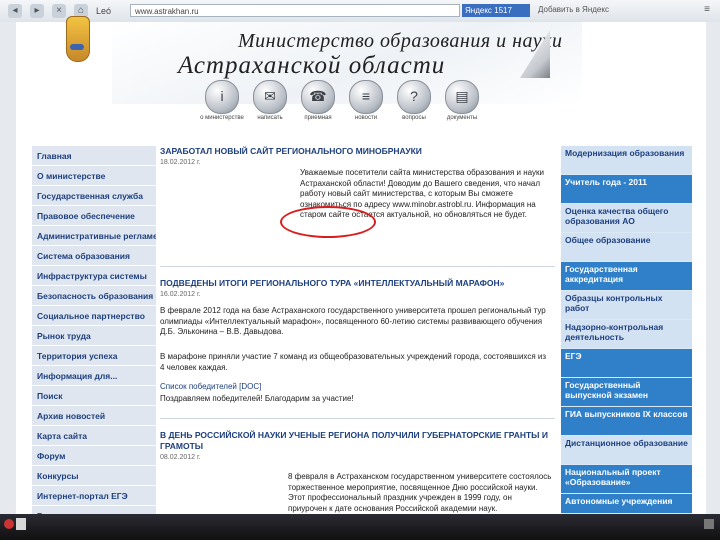  What do you see at coordinates (270, 100) in the screenshot?
I see `mail-icon: ✉ написать` at bounding box center [270, 100].